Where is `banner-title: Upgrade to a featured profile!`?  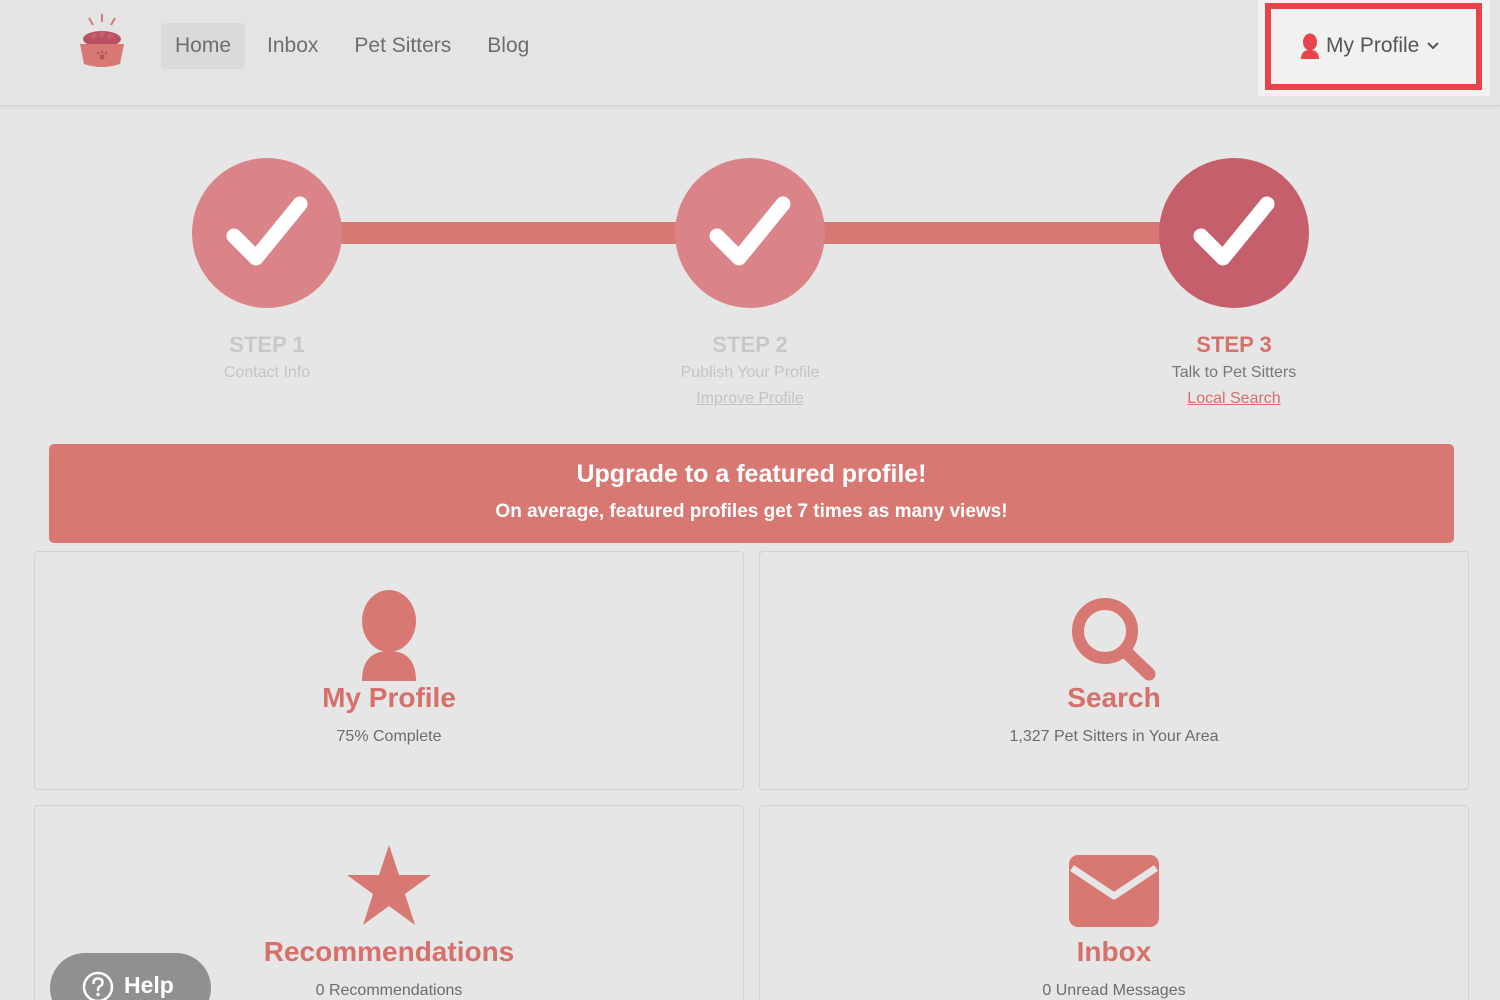 banner-title: Upgrade to a featured profile! is located at coordinates (751, 474).